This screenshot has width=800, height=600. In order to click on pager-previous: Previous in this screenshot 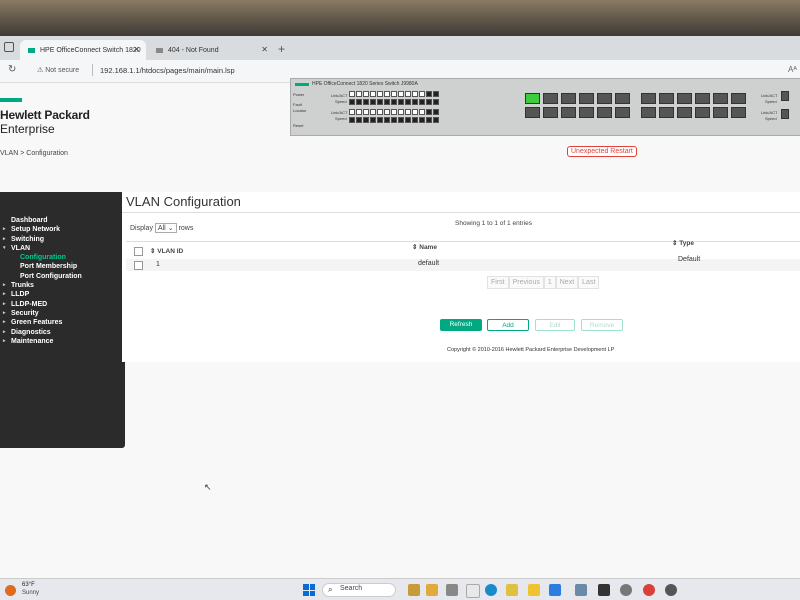, I will do `click(526, 282)`.